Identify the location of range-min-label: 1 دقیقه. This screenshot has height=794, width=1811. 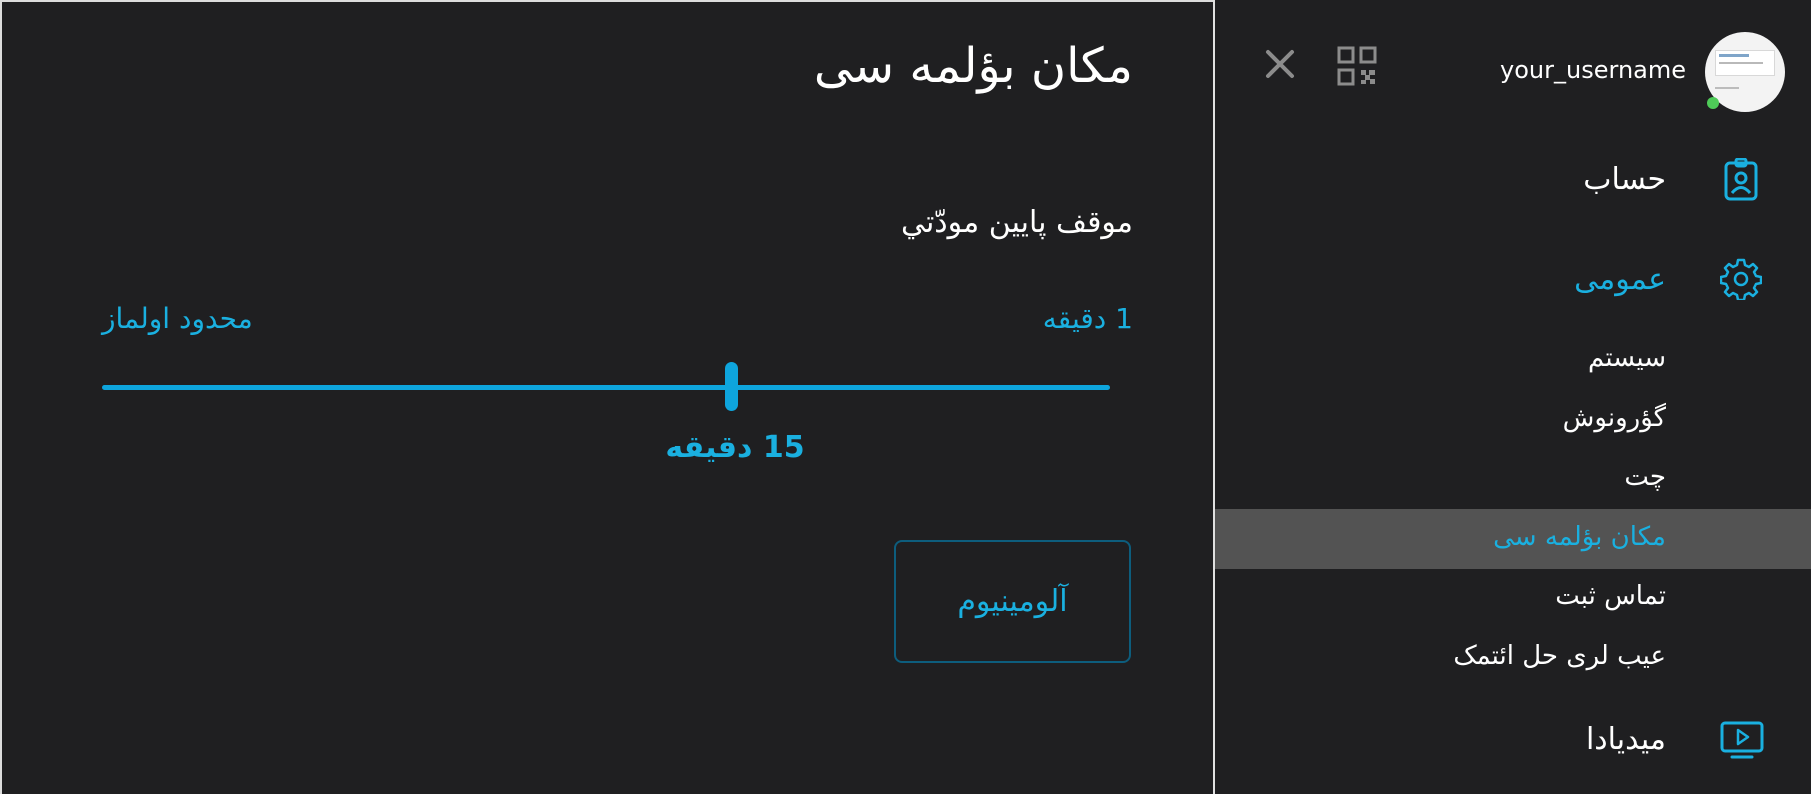
(1087, 318).